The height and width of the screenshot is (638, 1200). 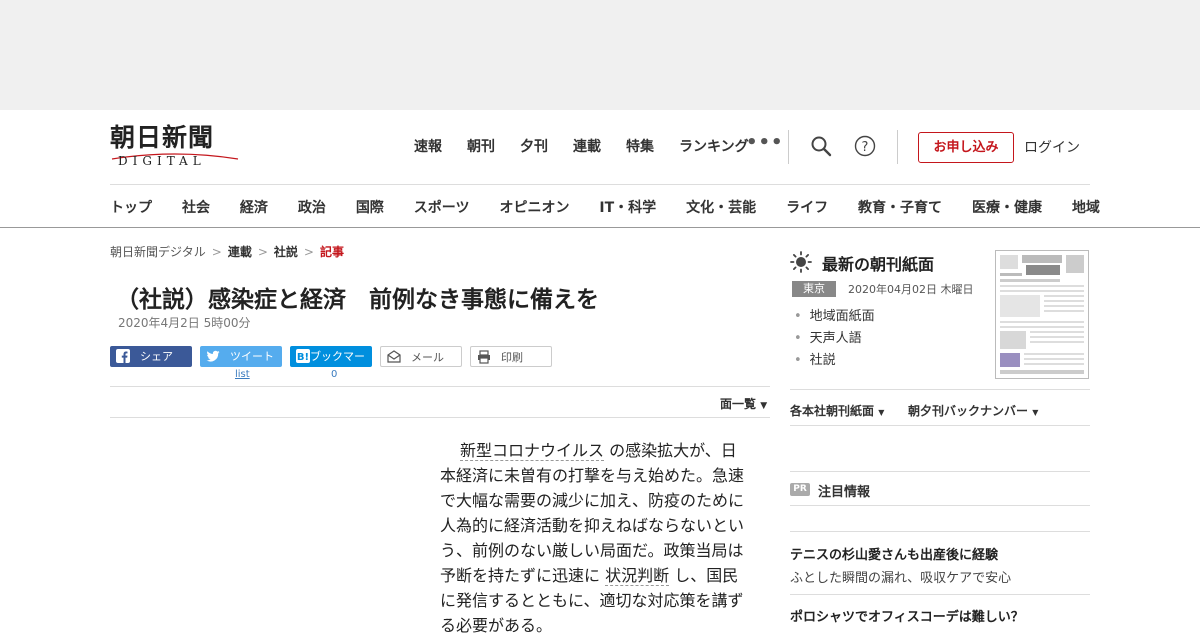 What do you see at coordinates (481, 146) in the screenshot?
I see `nav-choukan: 朝刊` at bounding box center [481, 146].